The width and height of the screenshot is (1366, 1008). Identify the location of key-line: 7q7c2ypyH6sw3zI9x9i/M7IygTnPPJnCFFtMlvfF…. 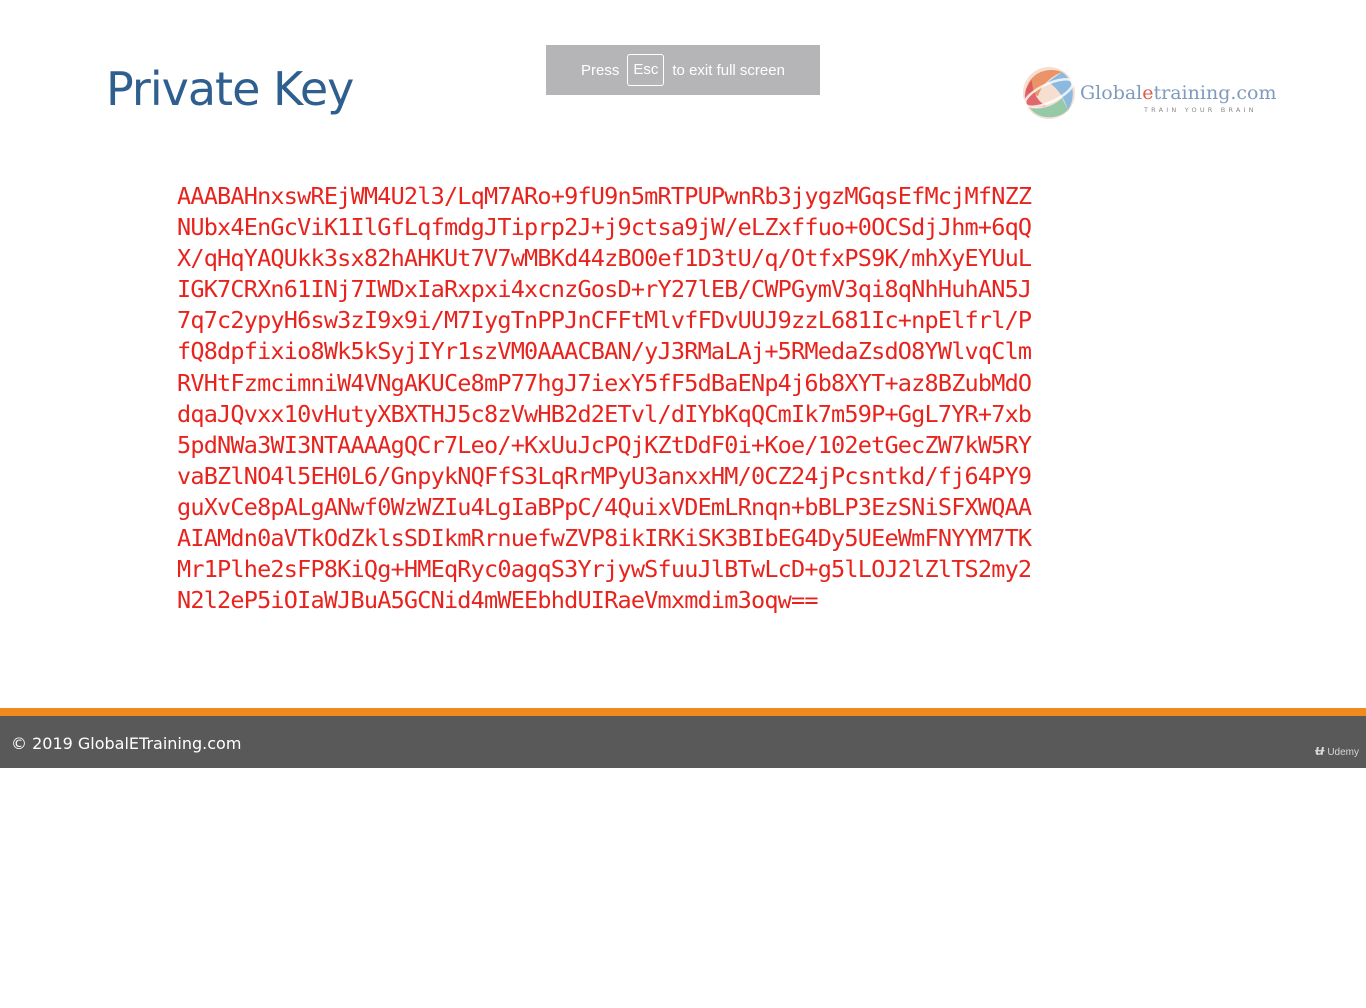
(604, 320).